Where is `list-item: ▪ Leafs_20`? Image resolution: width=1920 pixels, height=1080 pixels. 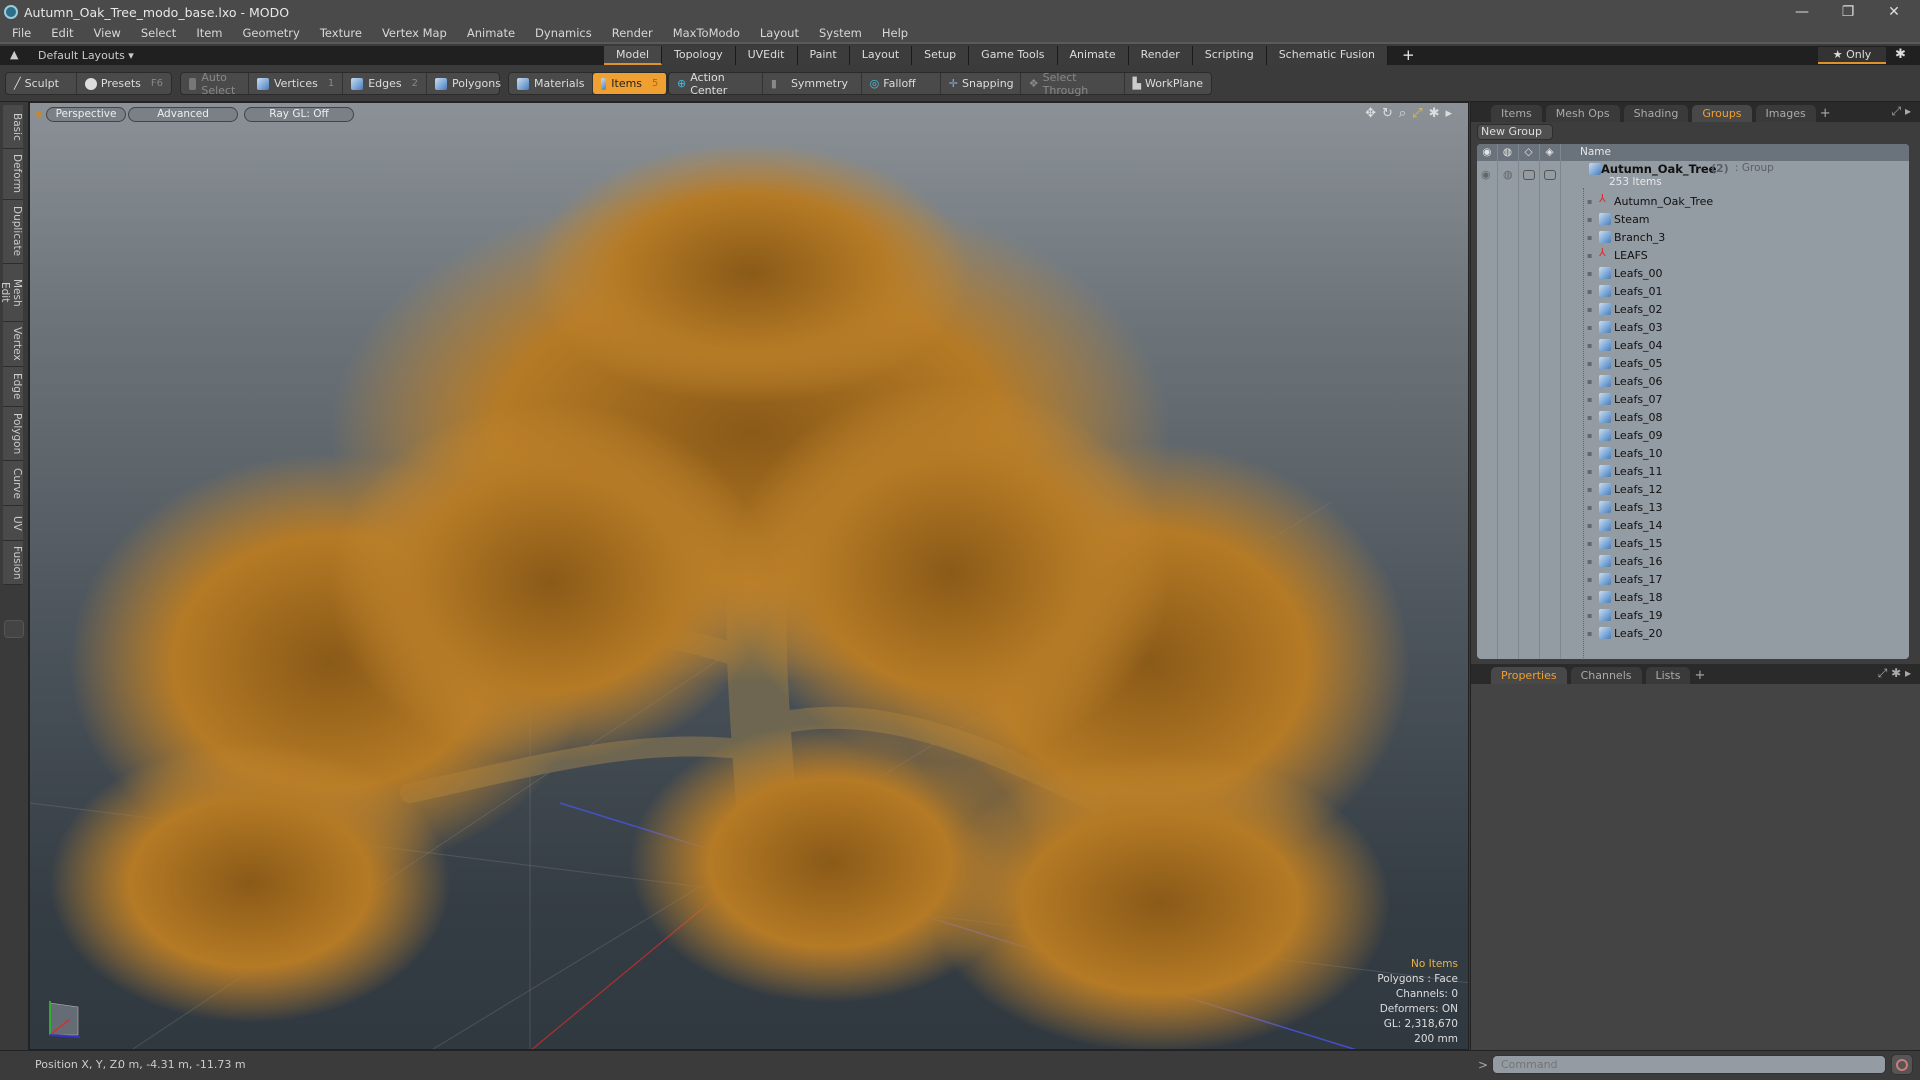
list-item: ▪ Leafs_20 is located at coordinates (1693, 633).